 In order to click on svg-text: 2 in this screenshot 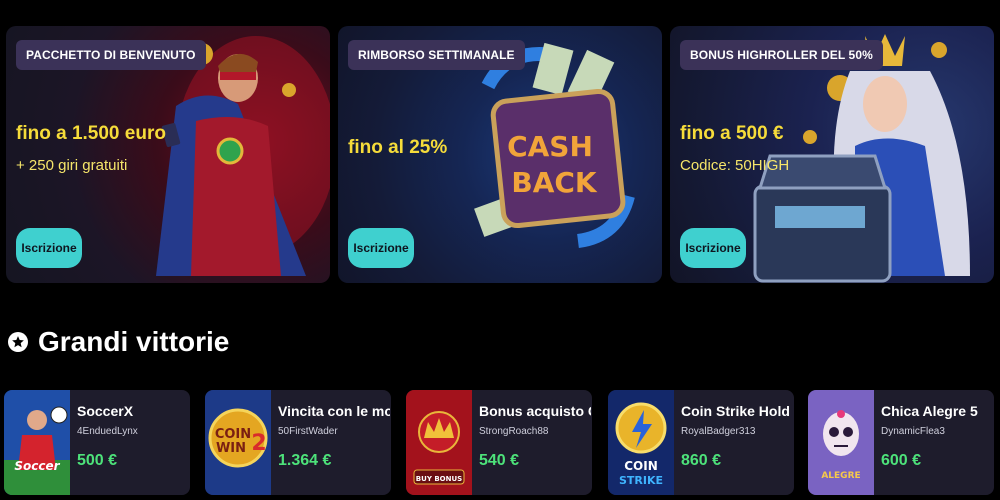, I will do `click(258, 443)`.